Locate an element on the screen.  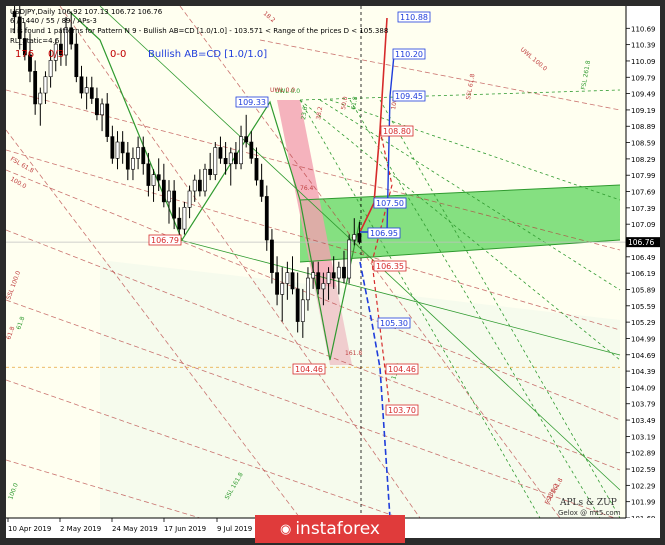
y-tick-label-24: 103.49 is located at coordinates (643, 421).